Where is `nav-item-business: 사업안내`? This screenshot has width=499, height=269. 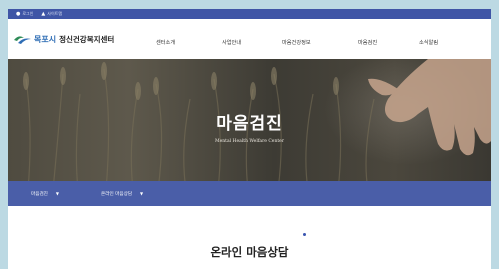
nav-item-business: 사업안내 is located at coordinates (231, 42).